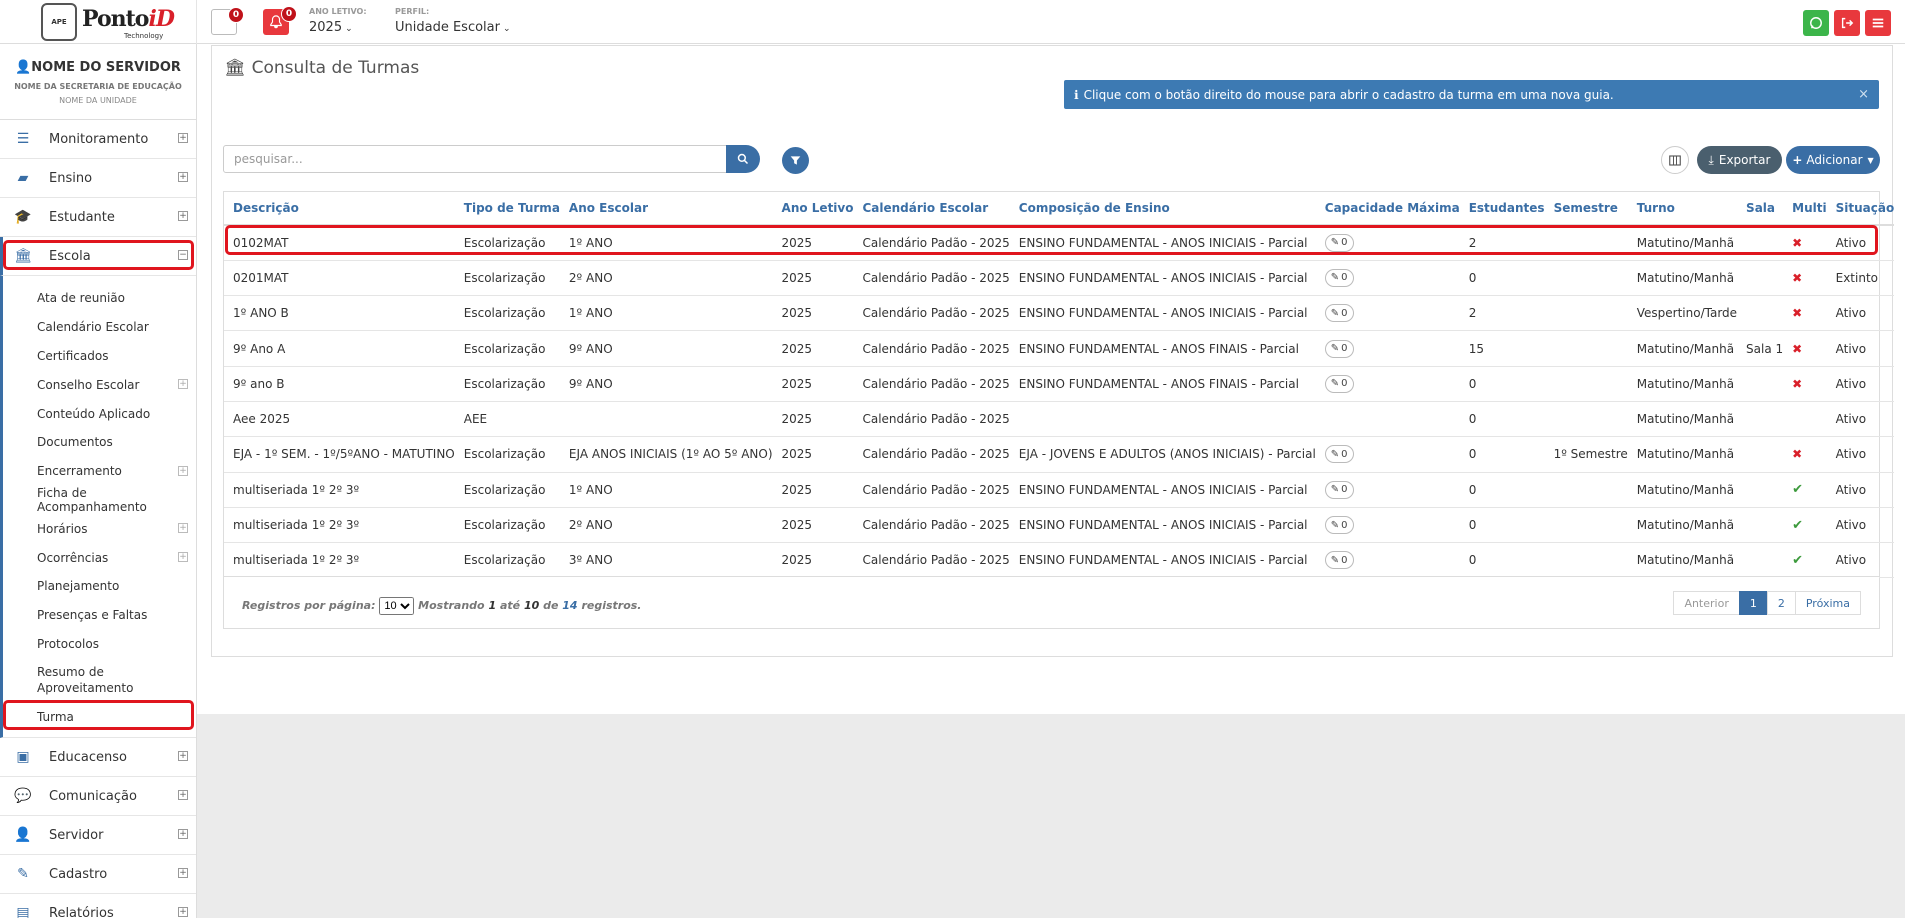 Image resolution: width=1905 pixels, height=918 pixels. I want to click on page-1-button: 1, so click(1753, 603).